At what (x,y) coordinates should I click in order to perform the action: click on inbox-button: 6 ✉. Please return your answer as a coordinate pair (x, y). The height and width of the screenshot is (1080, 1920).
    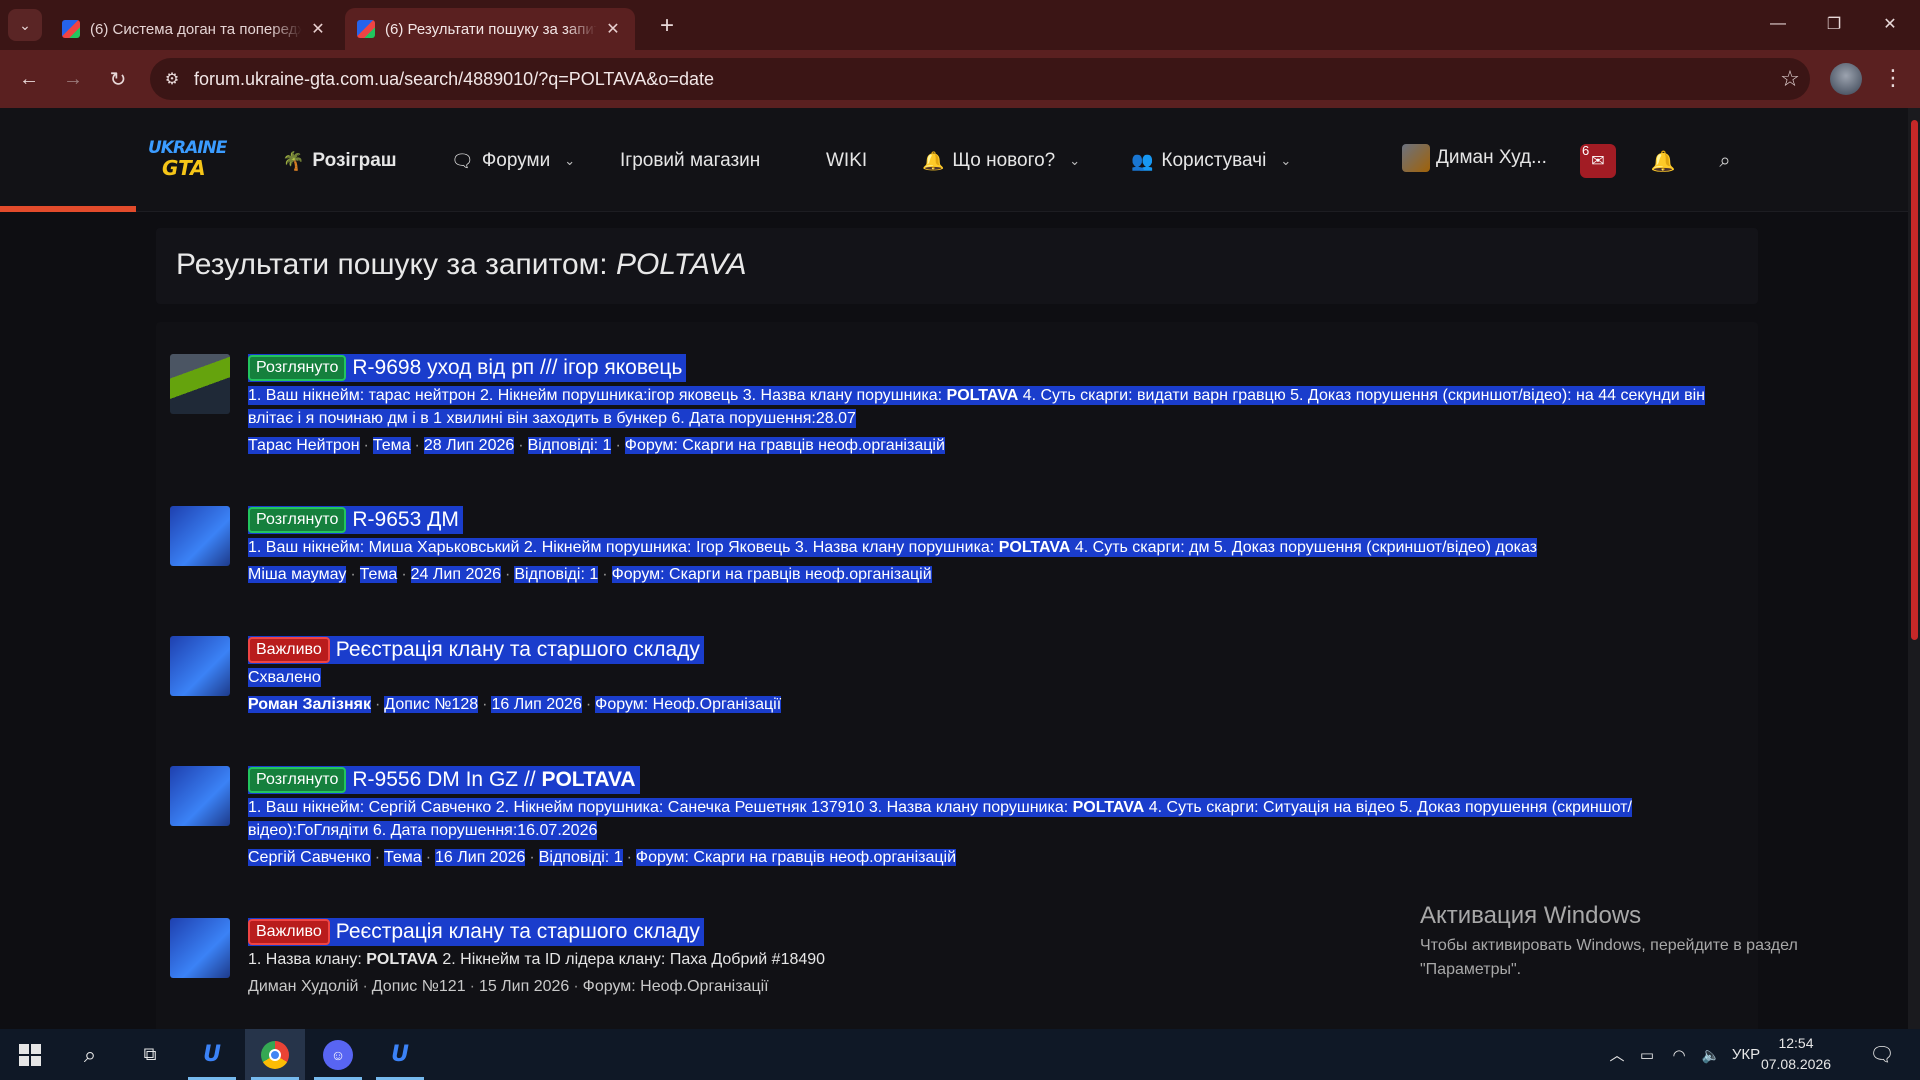
    Looking at the image, I should click on (1598, 160).